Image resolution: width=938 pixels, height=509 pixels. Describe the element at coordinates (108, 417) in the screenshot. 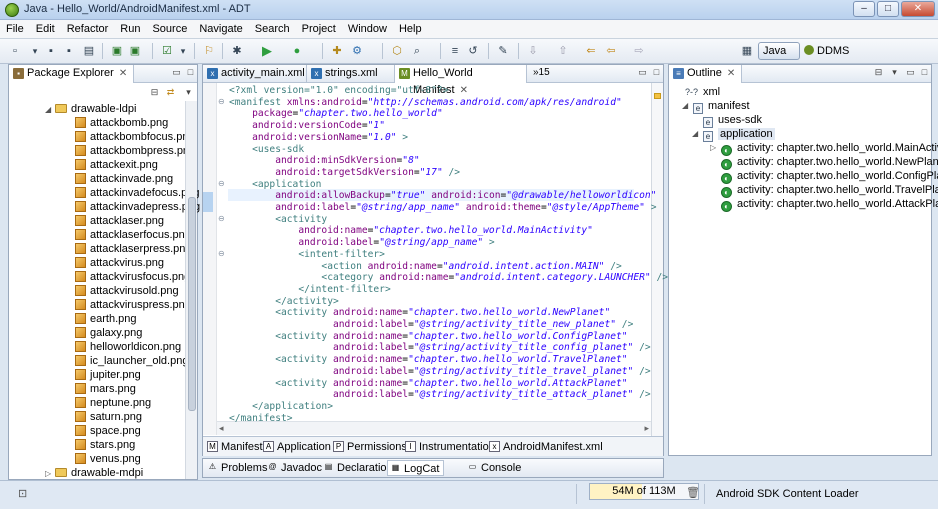

I see `tree-file: saturn.png` at that location.